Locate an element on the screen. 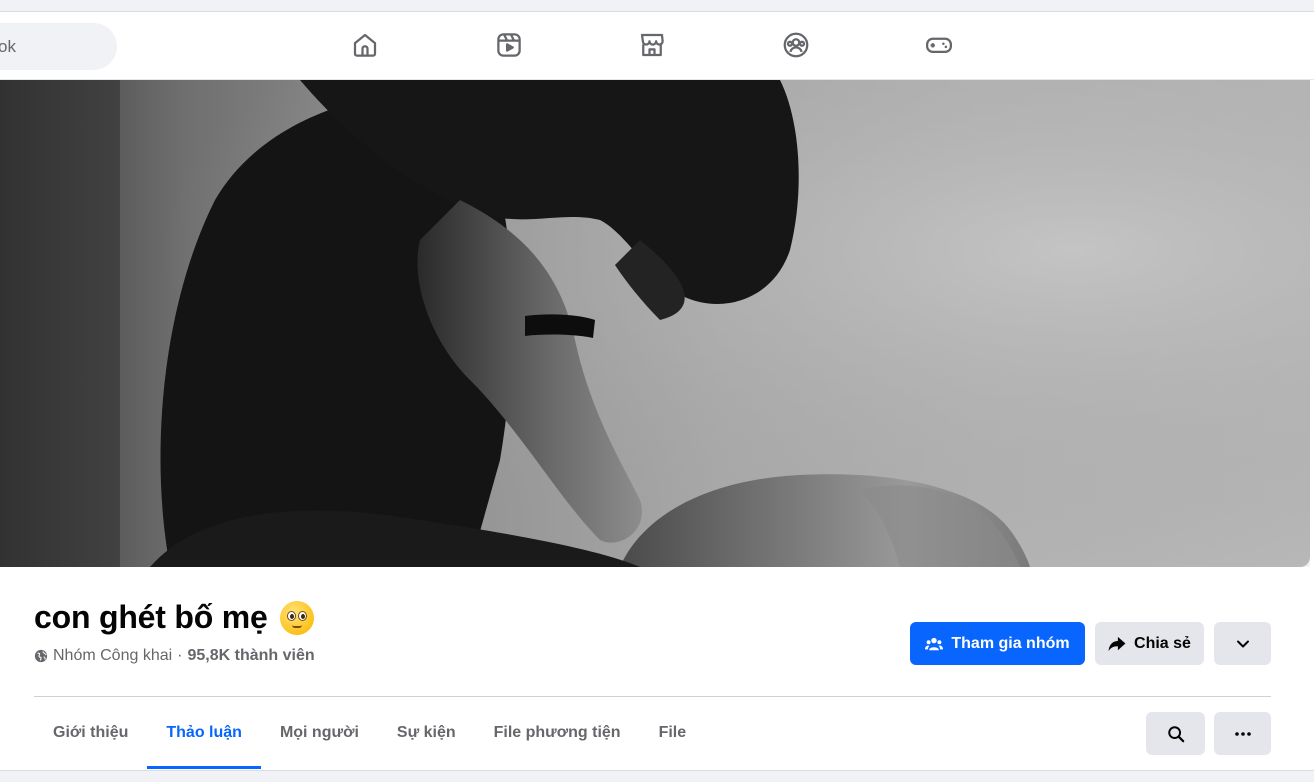  globe-icon is located at coordinates (41, 656).